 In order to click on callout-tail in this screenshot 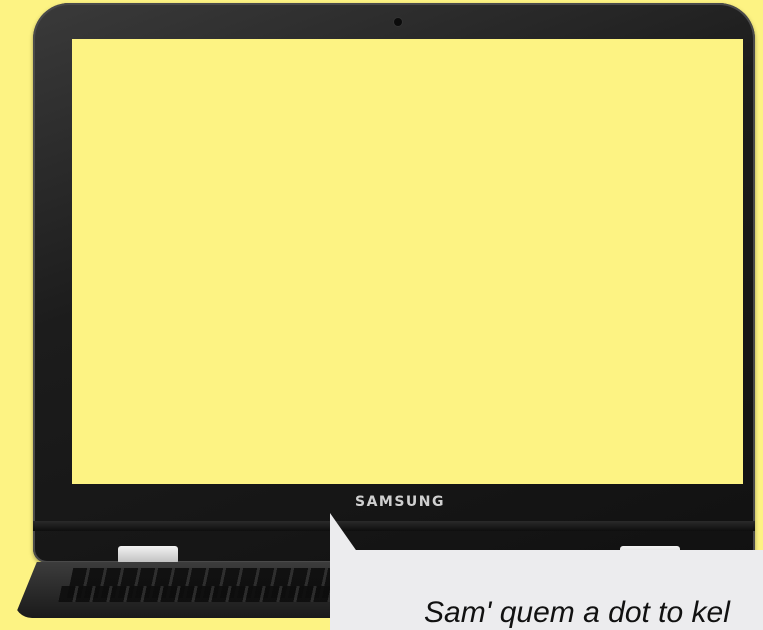, I will do `click(344, 533)`.